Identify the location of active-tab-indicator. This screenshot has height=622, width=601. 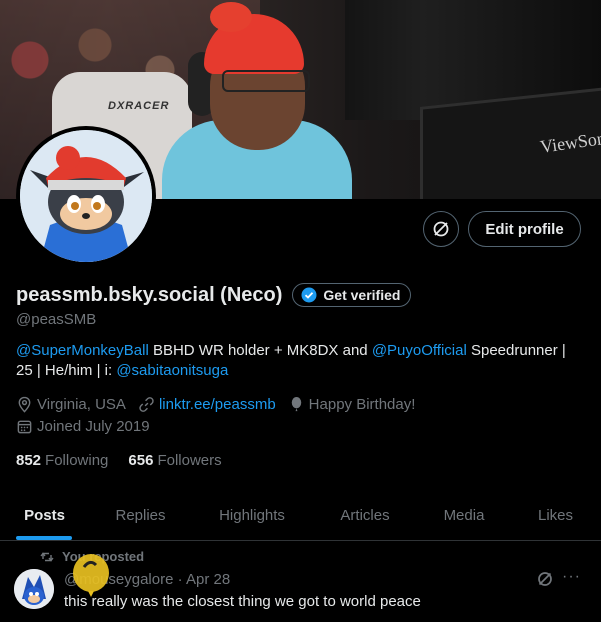
(44, 538).